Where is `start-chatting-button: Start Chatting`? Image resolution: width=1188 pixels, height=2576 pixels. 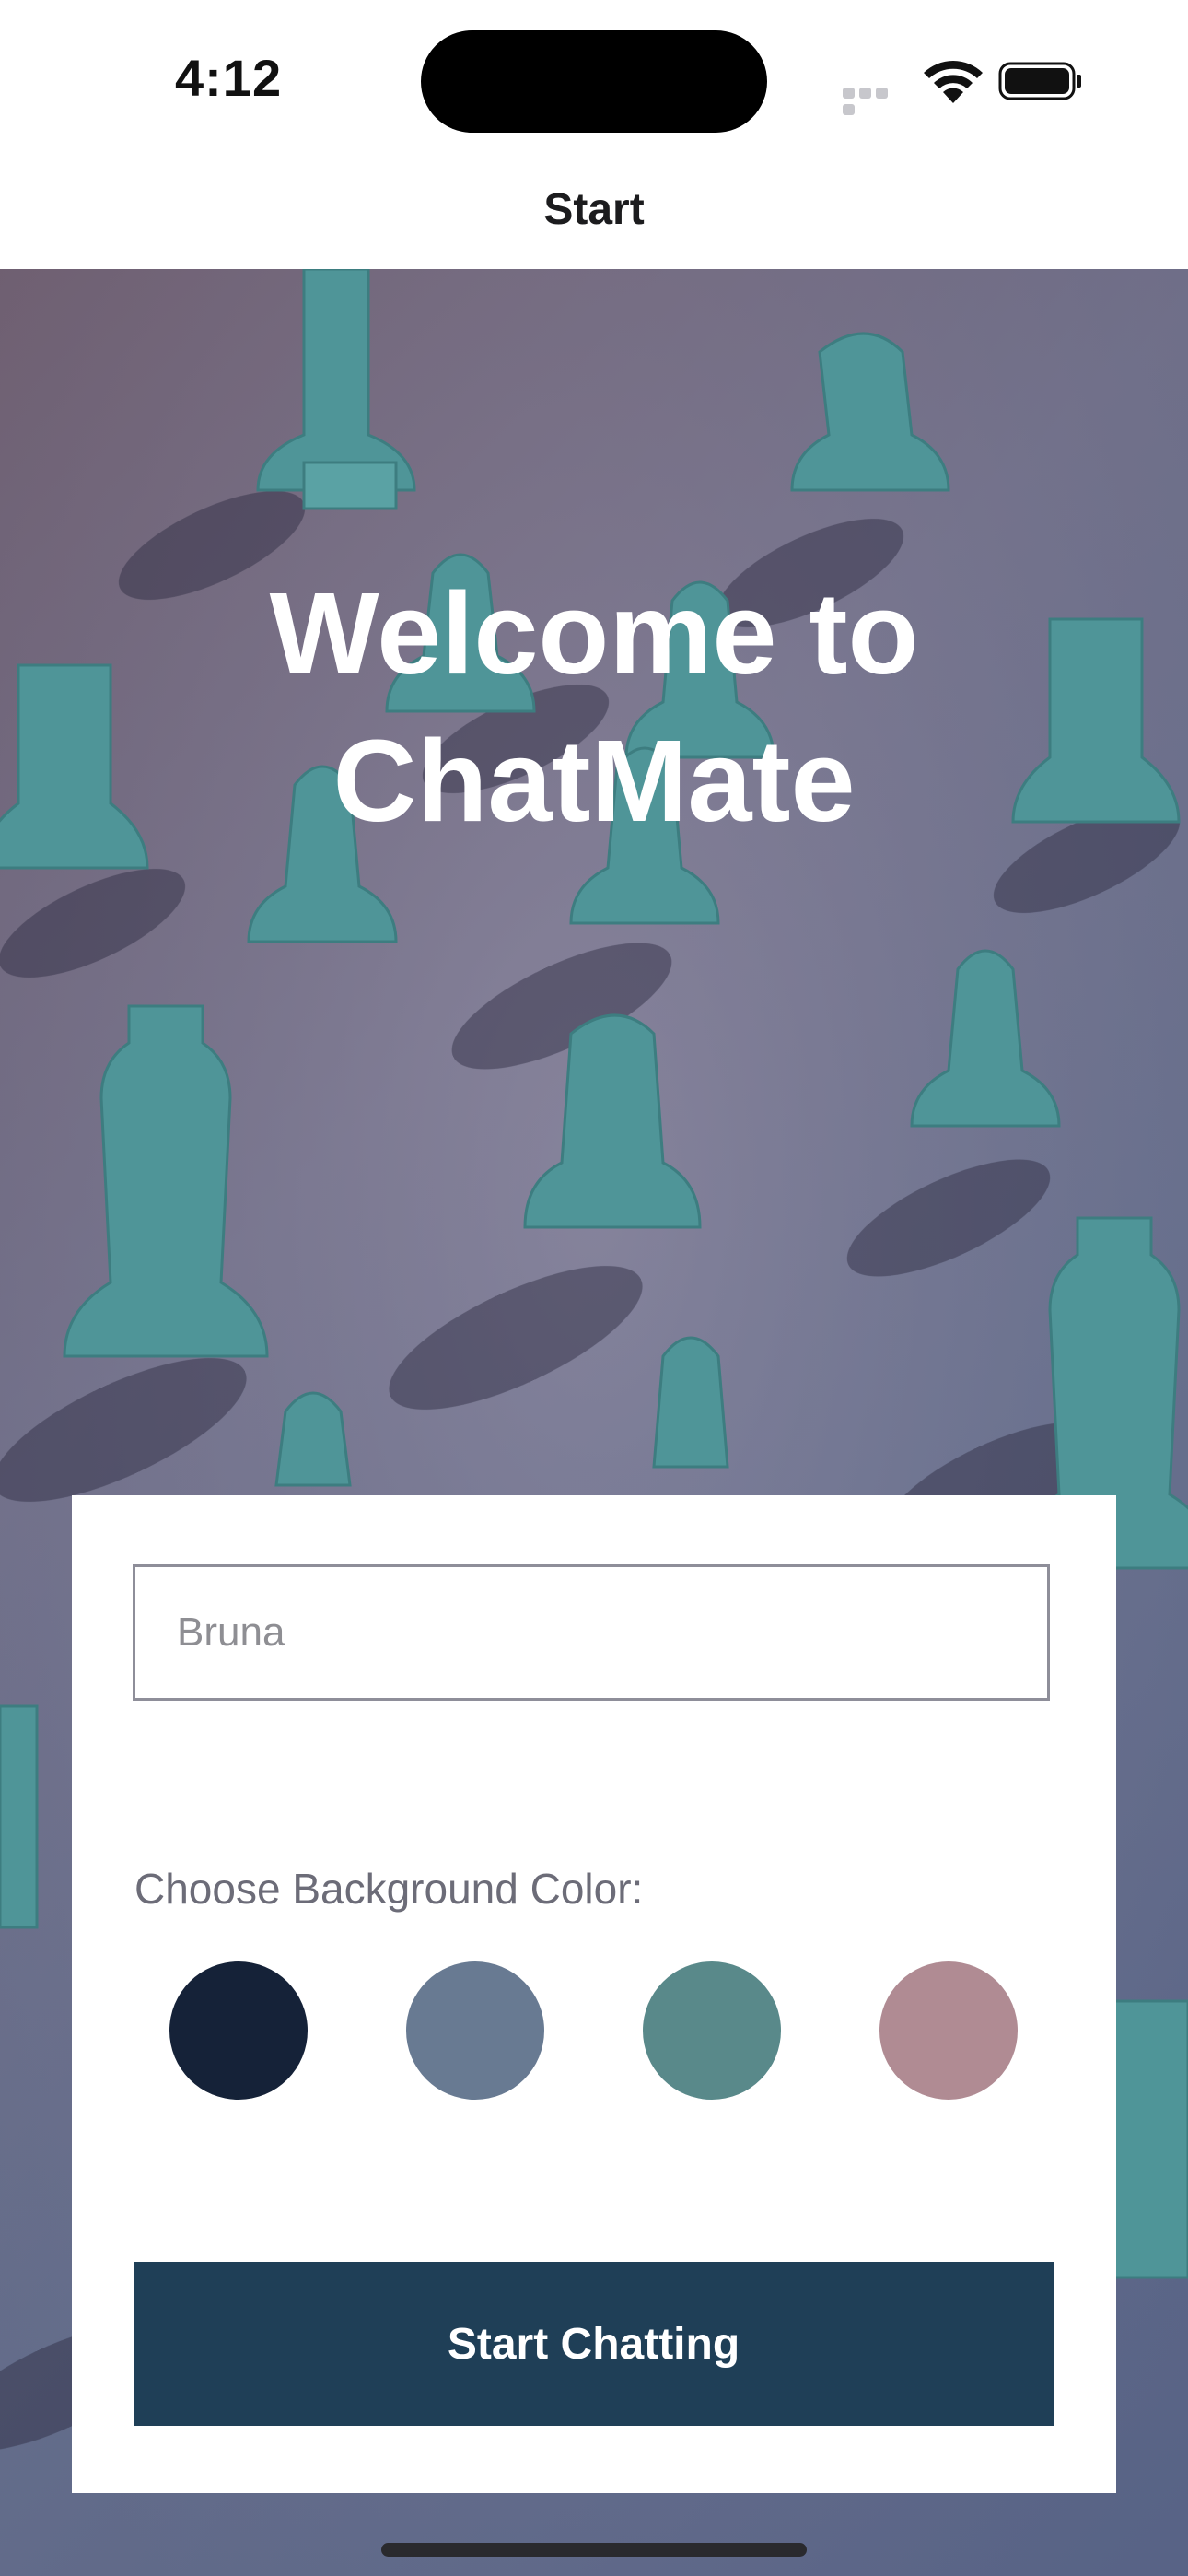
start-chatting-button: Start Chatting is located at coordinates (594, 2344).